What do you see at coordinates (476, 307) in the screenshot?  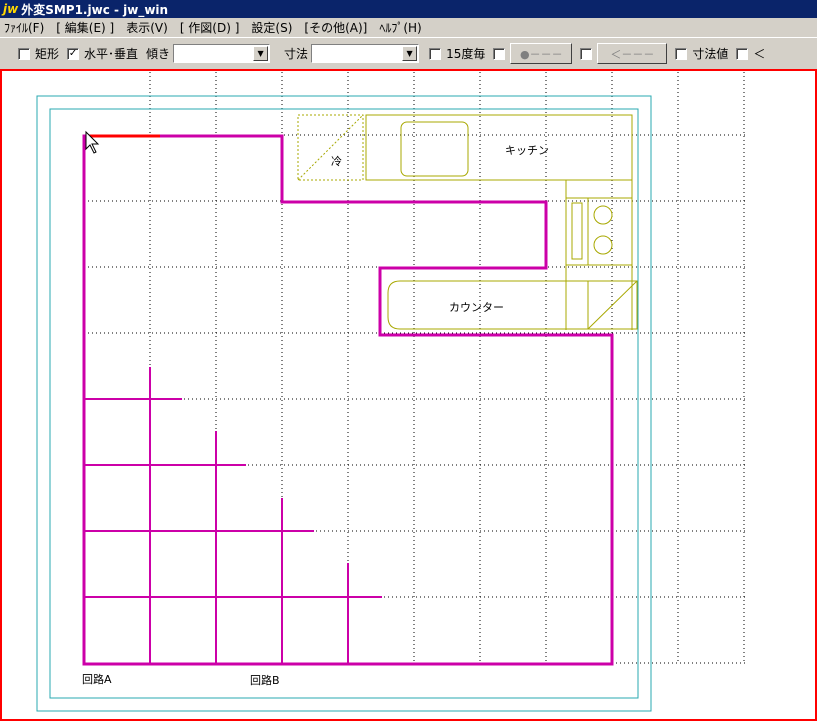 I see `counter-label: カウンター` at bounding box center [476, 307].